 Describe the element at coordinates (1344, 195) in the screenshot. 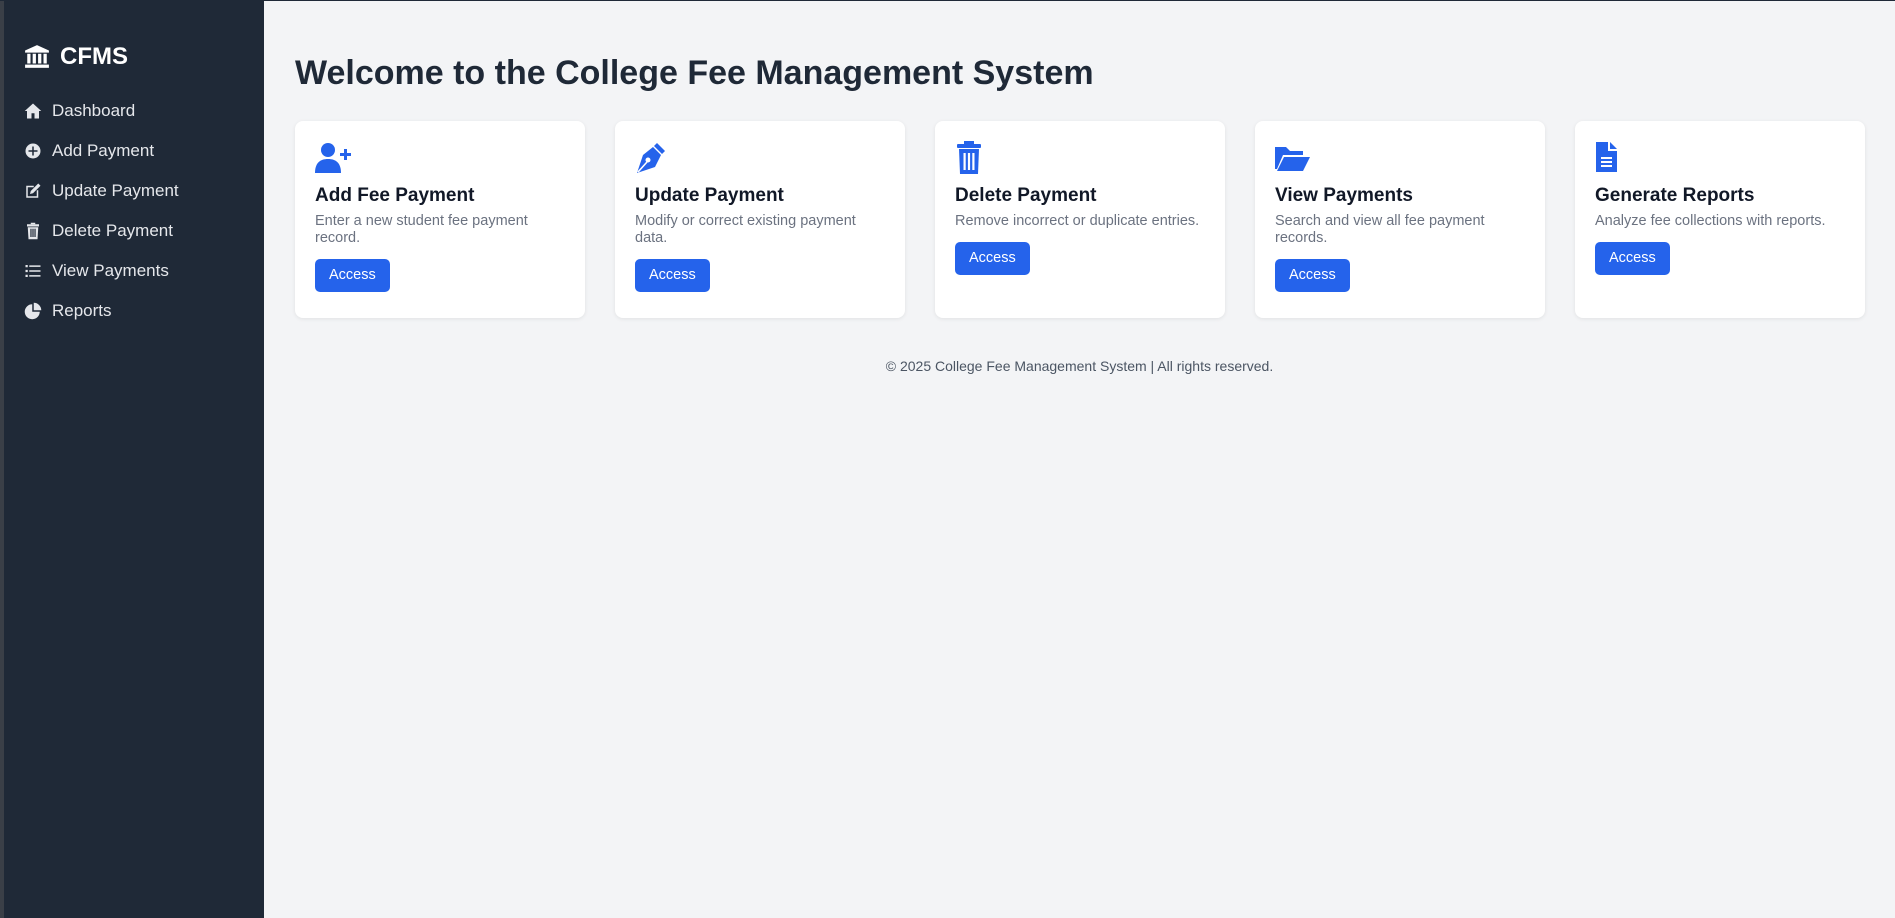

I see `card-title: View Payments` at that location.